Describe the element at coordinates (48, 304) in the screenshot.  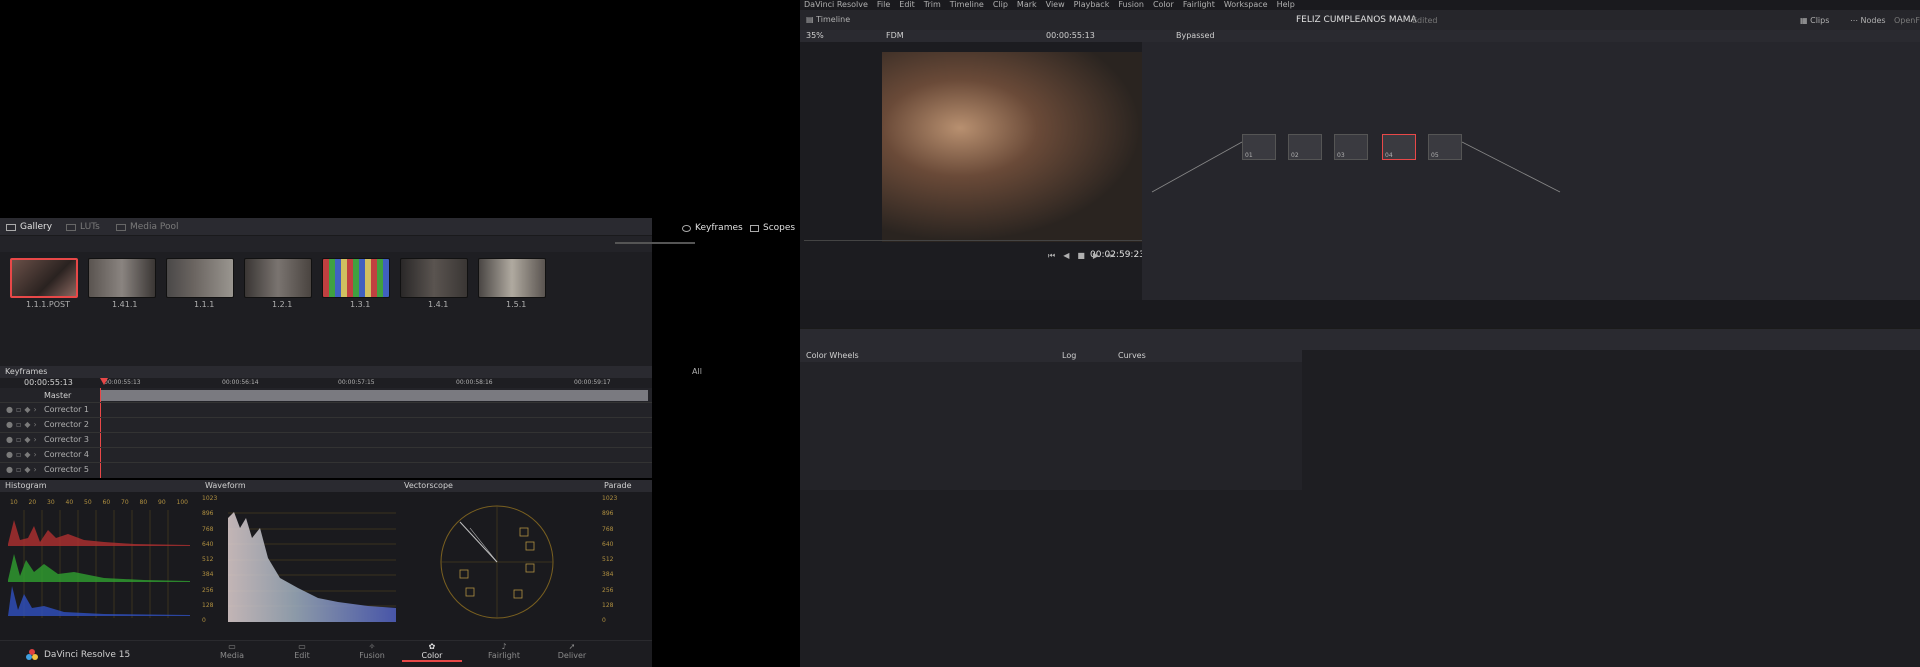
I see `still-label: 1.1.1.POST` at that location.